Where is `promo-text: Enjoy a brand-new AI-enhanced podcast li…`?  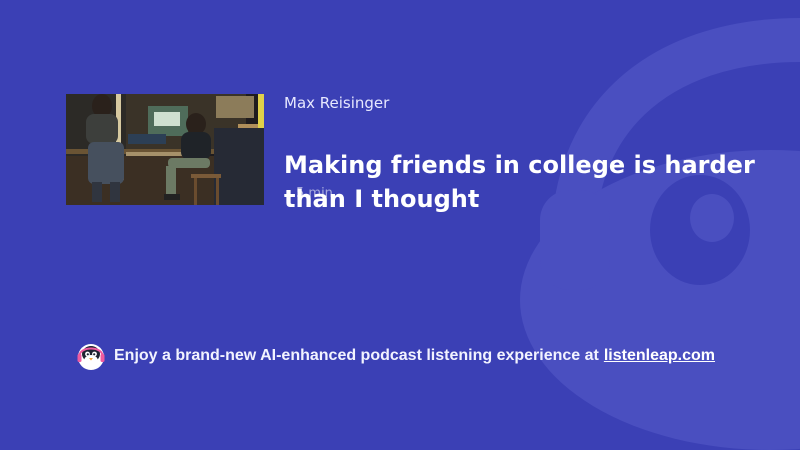 promo-text: Enjoy a brand-new AI-enhanced podcast li… is located at coordinates (356, 355).